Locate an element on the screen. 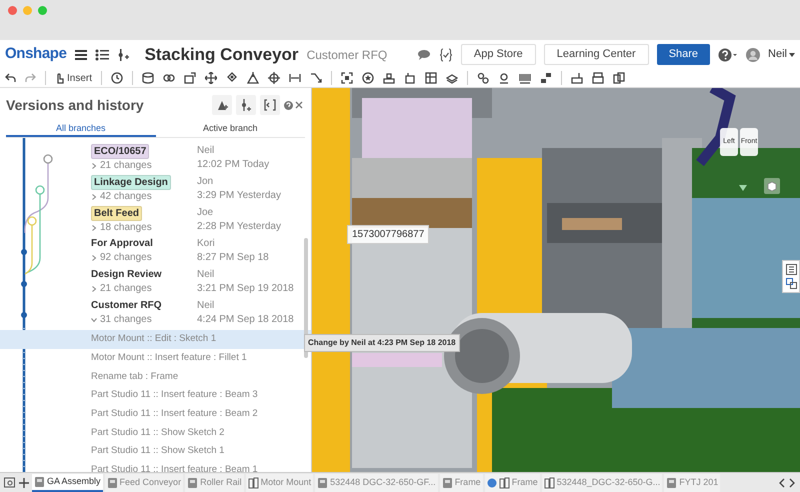 This screenshot has width=800, height=492. comment-icon is located at coordinates (423, 54).